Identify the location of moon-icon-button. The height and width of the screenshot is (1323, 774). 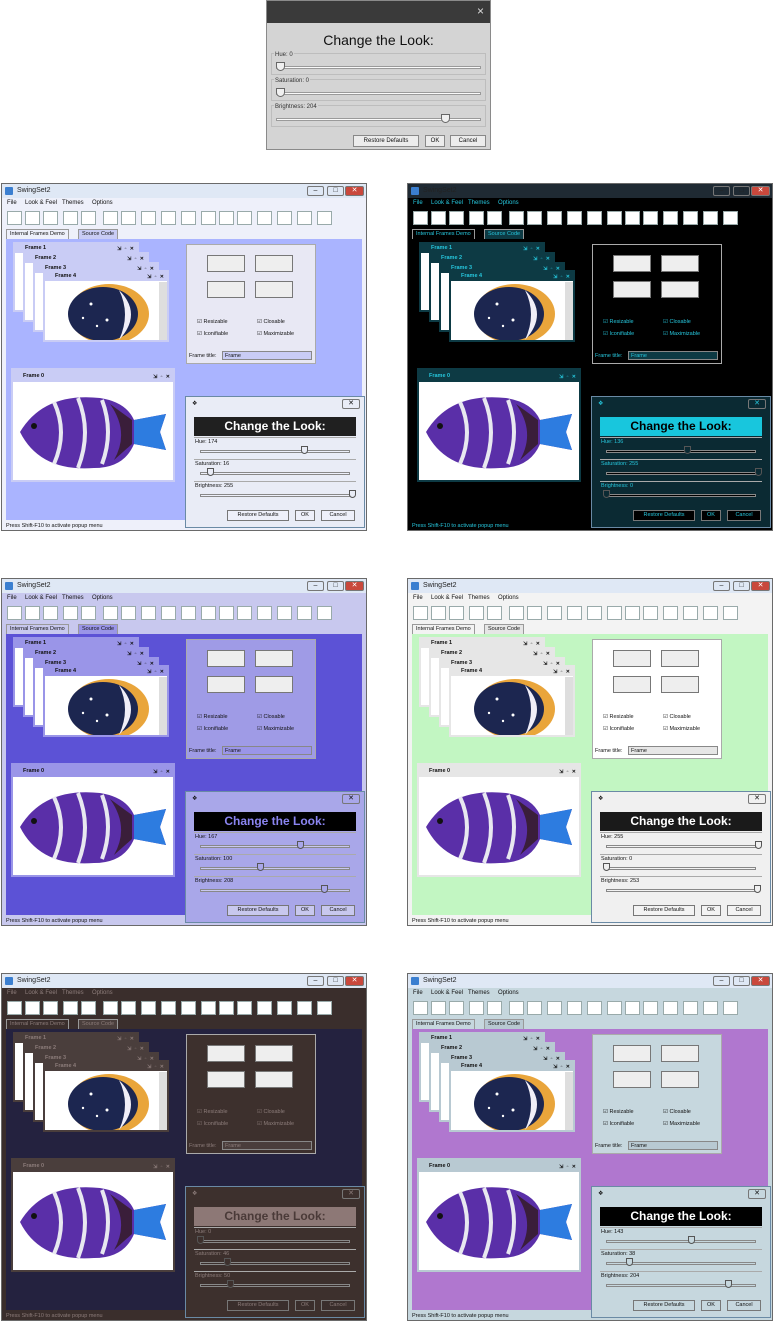
(274, 1053).